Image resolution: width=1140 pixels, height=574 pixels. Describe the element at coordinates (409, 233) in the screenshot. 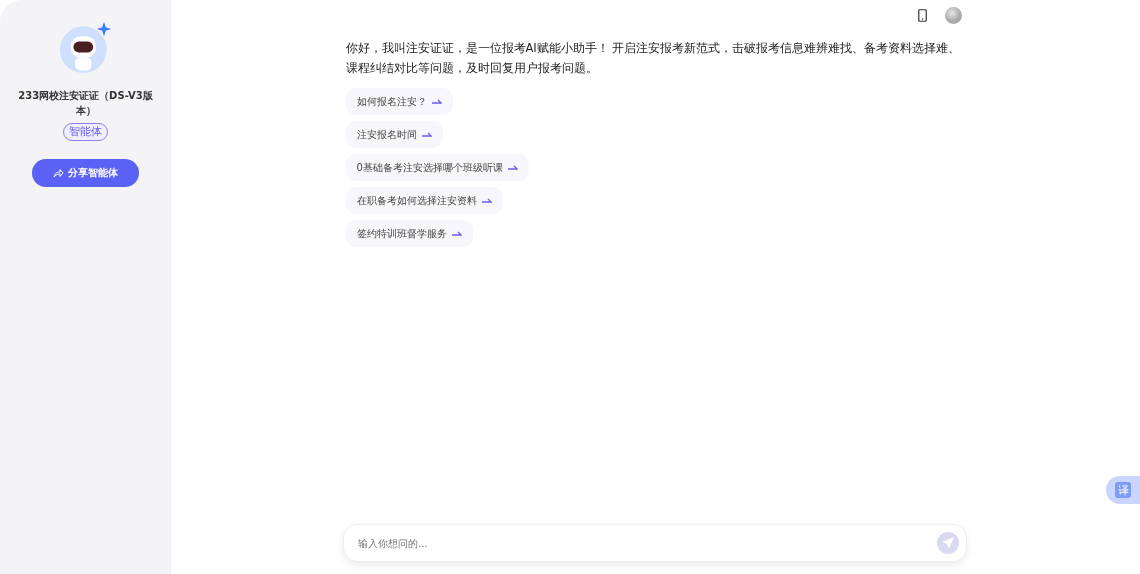

I see `suggested-question: 签约特训班督学服务` at that location.